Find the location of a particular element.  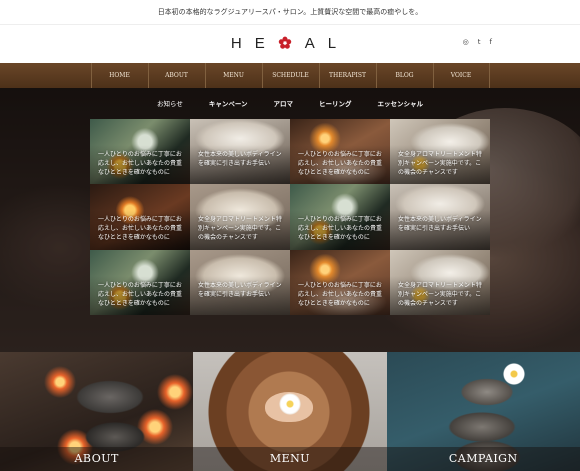

nav-item-menu: MENU is located at coordinates (233, 75).